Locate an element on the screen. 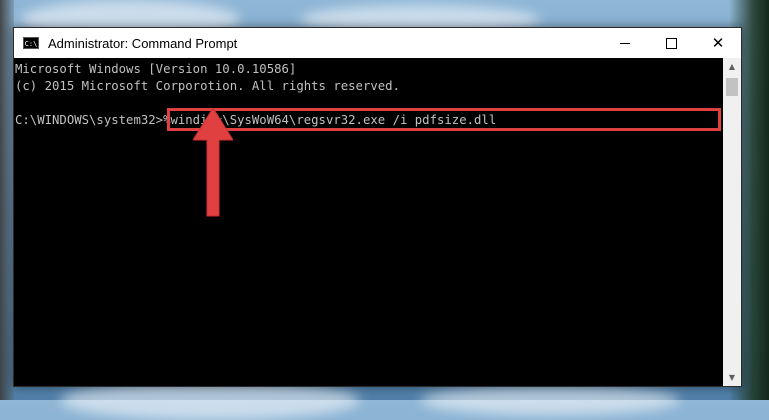 This screenshot has height=420, width=769. chevron-down-icon: ▼ is located at coordinates (732, 377).